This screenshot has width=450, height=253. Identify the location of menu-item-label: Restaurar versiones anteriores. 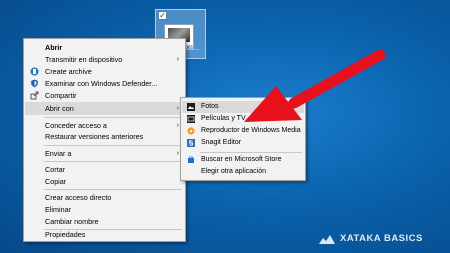
(94, 136).